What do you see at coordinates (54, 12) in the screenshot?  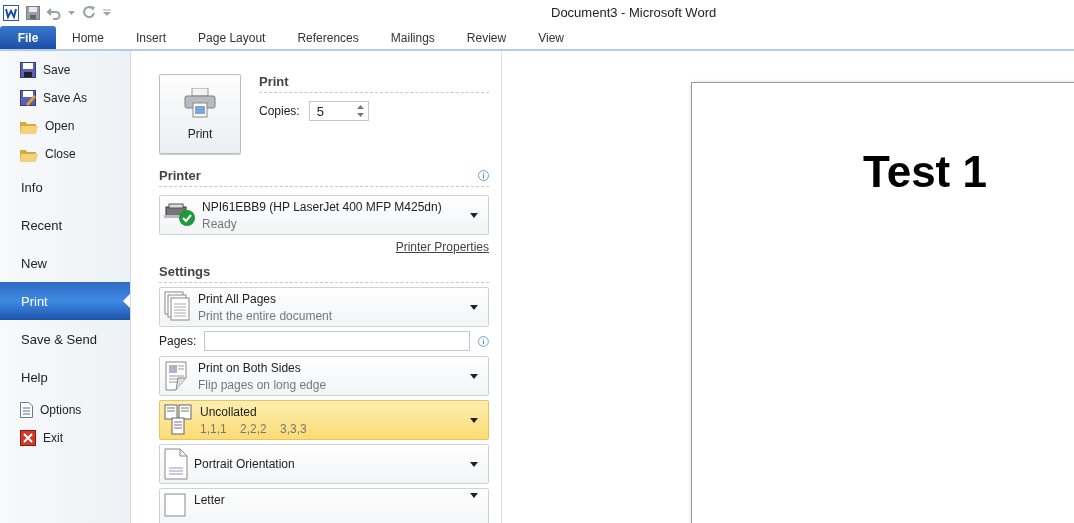 I see `undo-icon` at bounding box center [54, 12].